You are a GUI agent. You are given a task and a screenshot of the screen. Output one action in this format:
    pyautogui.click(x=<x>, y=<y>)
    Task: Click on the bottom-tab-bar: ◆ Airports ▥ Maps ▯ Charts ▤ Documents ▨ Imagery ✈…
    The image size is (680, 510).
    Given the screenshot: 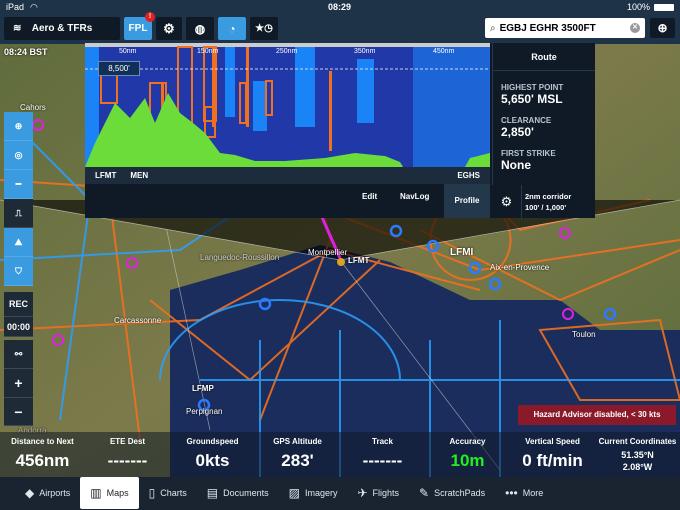 What is the action you would take?
    pyautogui.click(x=340, y=493)
    